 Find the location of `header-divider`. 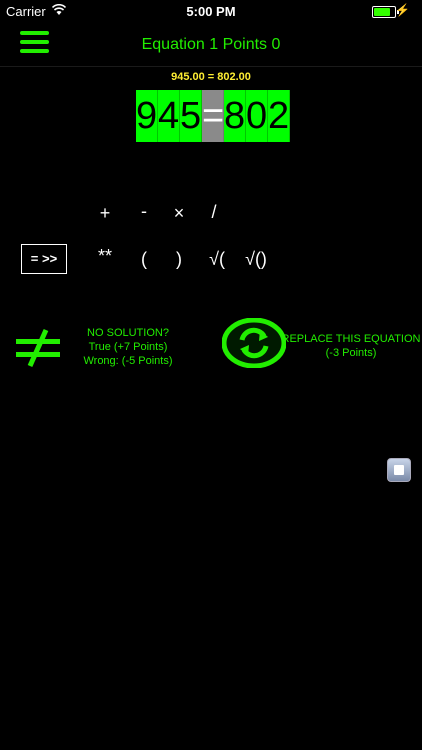

header-divider is located at coordinates (211, 66).